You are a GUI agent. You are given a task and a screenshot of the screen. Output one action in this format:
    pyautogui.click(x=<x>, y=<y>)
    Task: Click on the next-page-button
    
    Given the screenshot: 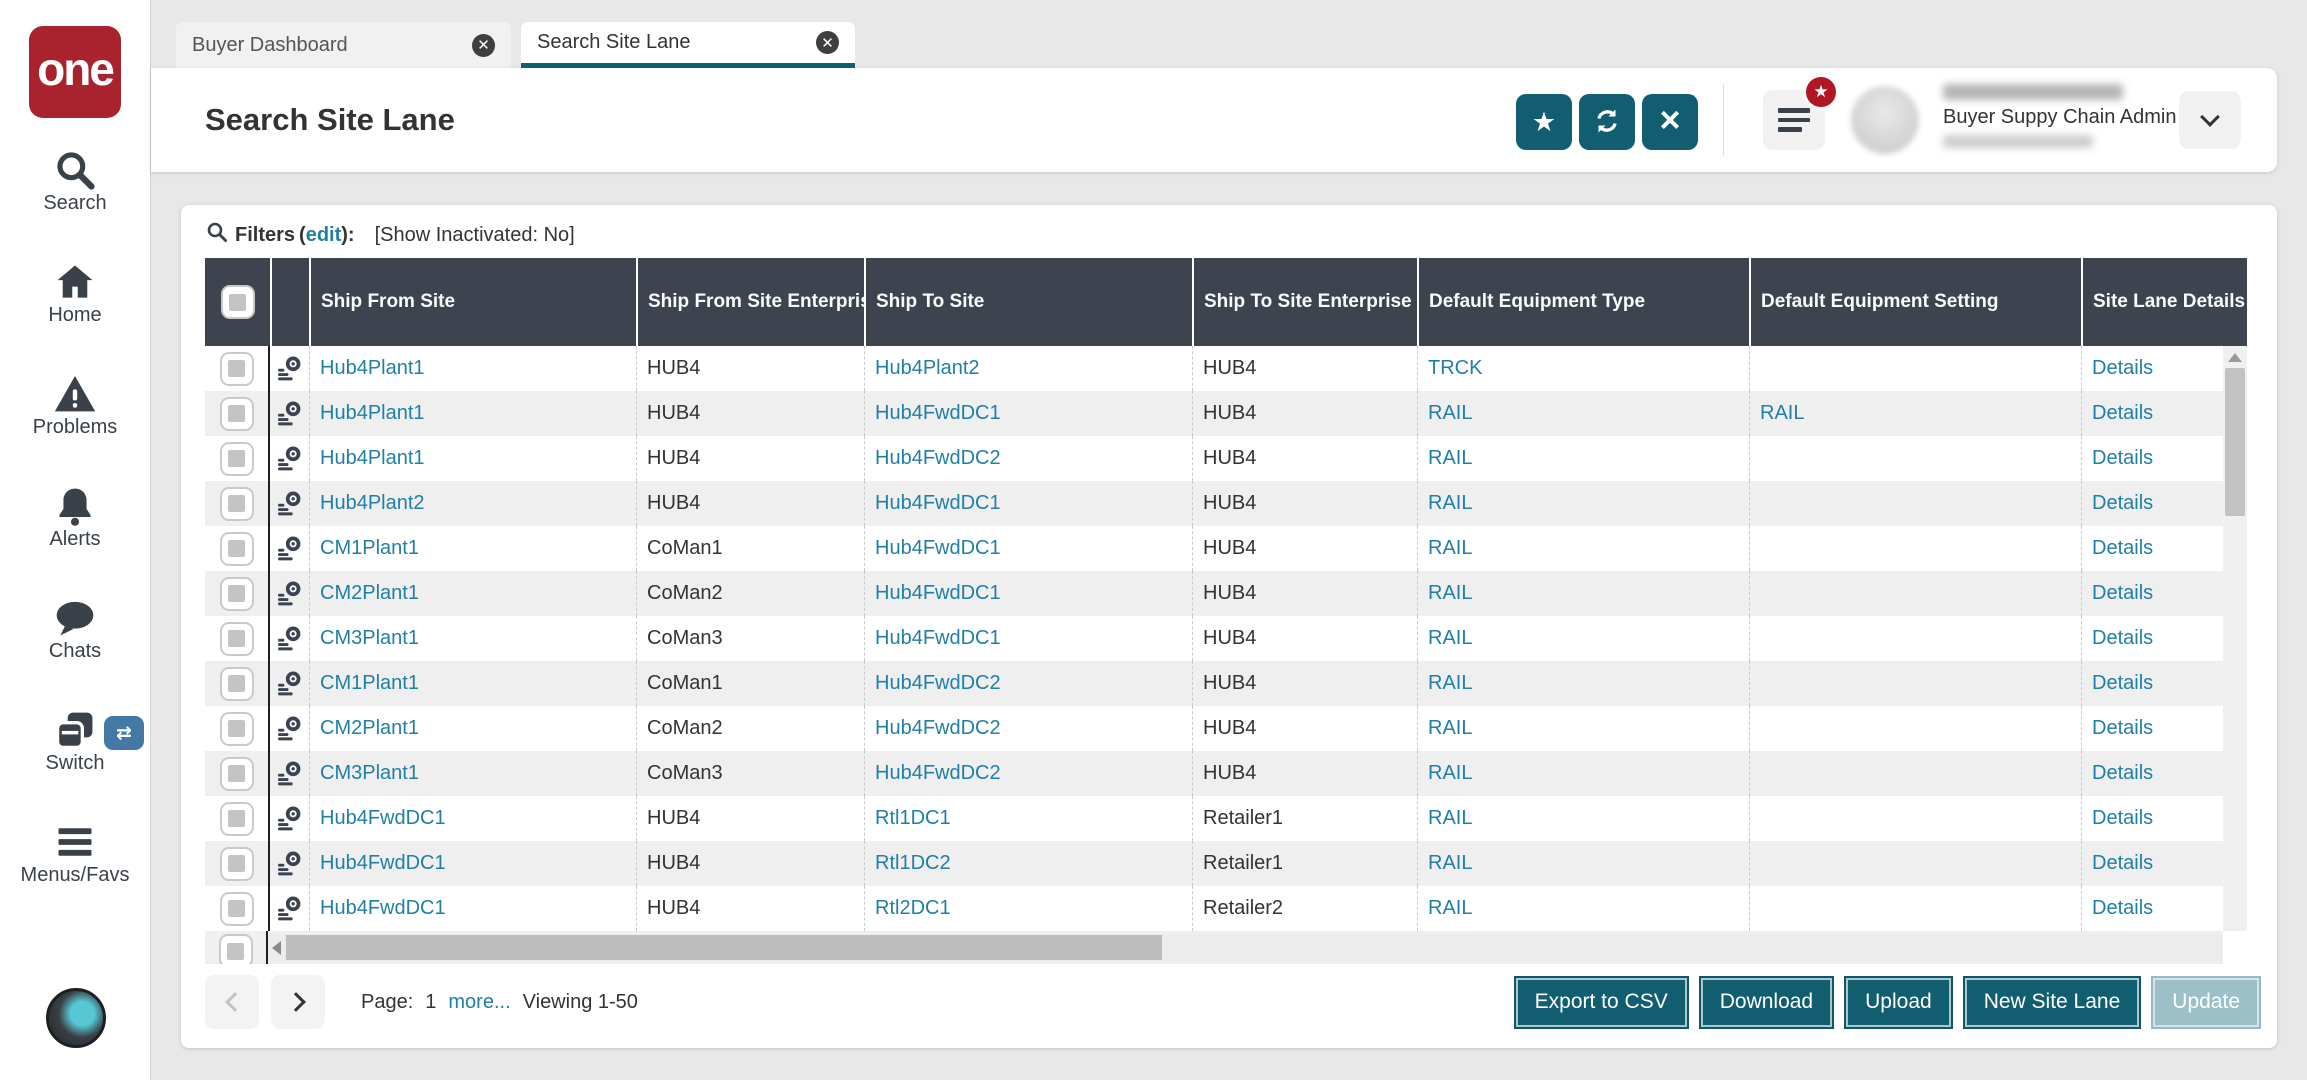 What is the action you would take?
    pyautogui.click(x=298, y=1002)
    